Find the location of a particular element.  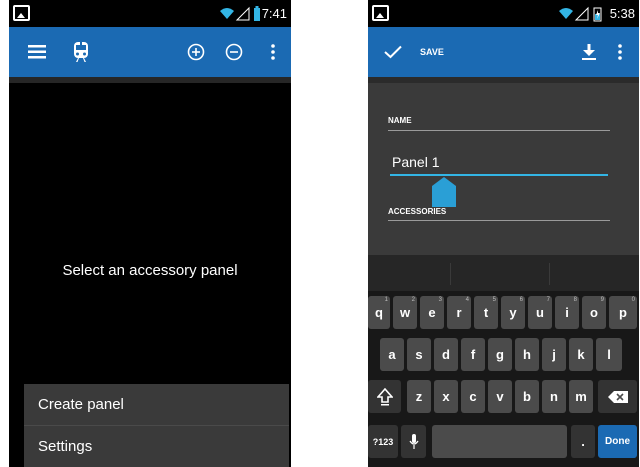

key-s: s is located at coordinates (419, 354).